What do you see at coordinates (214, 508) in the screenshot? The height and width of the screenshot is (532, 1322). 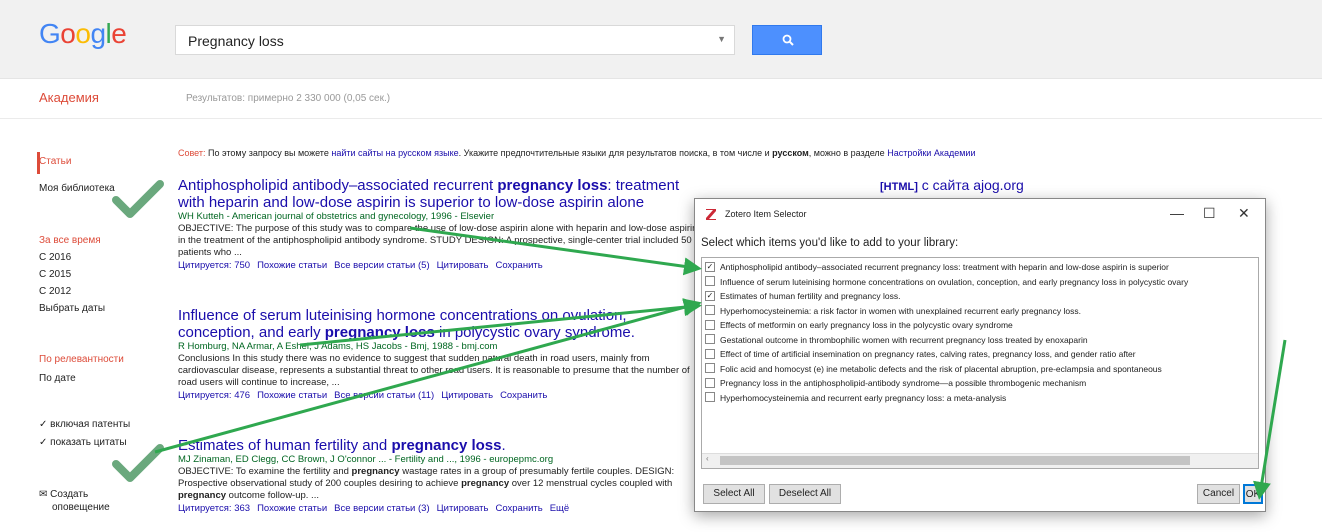 I see `cited-by-link: Цитируется: 363` at bounding box center [214, 508].